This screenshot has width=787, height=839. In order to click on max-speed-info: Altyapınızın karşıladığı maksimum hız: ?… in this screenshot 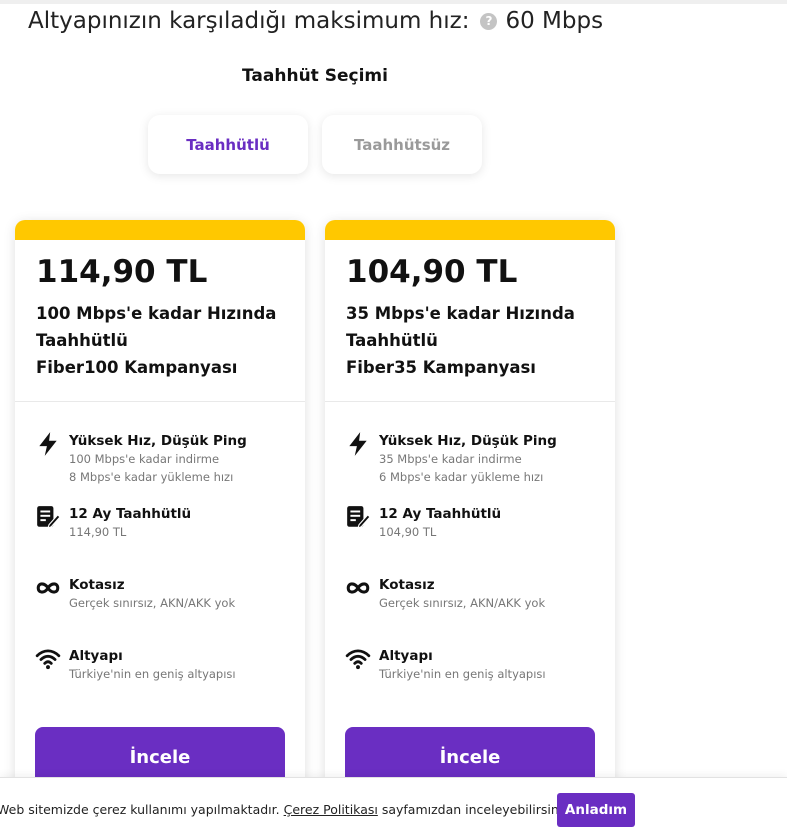, I will do `click(315, 21)`.